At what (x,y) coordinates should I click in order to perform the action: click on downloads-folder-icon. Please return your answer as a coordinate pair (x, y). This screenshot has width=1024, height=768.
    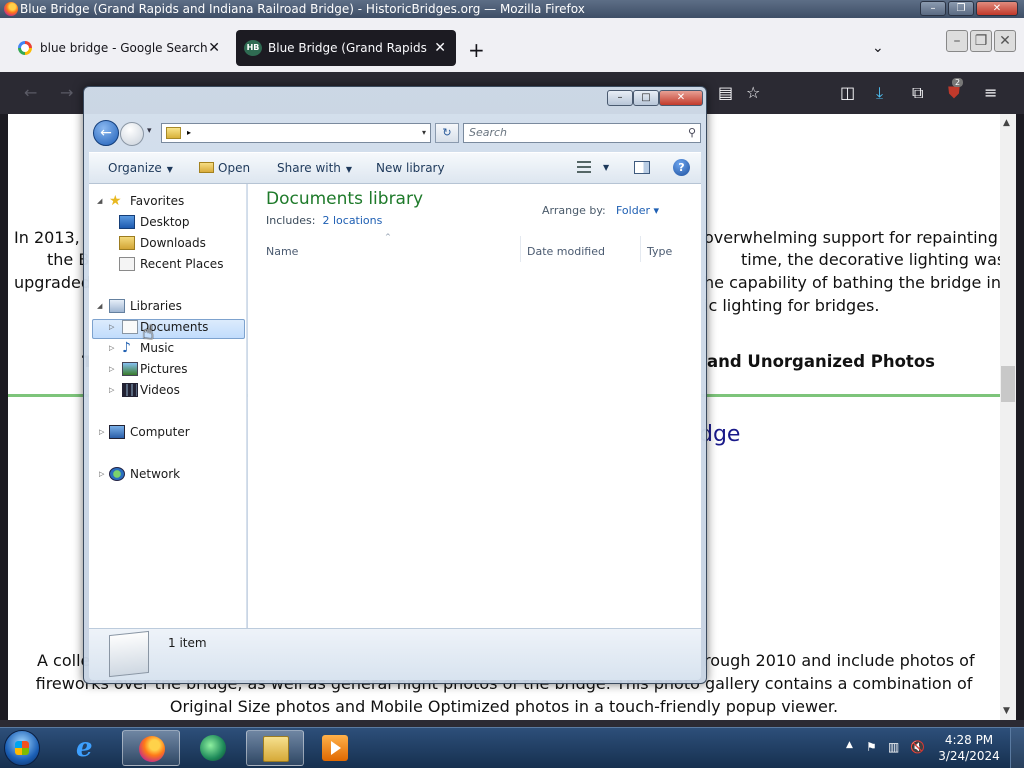
    Looking at the image, I should click on (127, 243).